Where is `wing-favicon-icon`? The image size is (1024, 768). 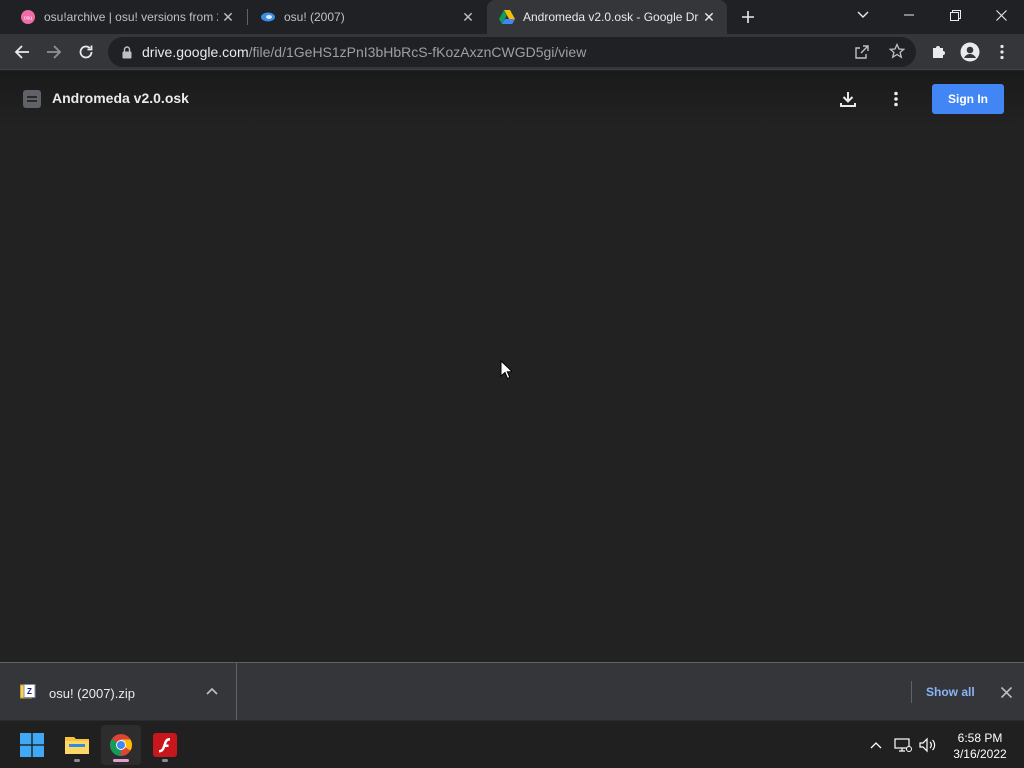
wing-favicon-icon is located at coordinates (268, 17).